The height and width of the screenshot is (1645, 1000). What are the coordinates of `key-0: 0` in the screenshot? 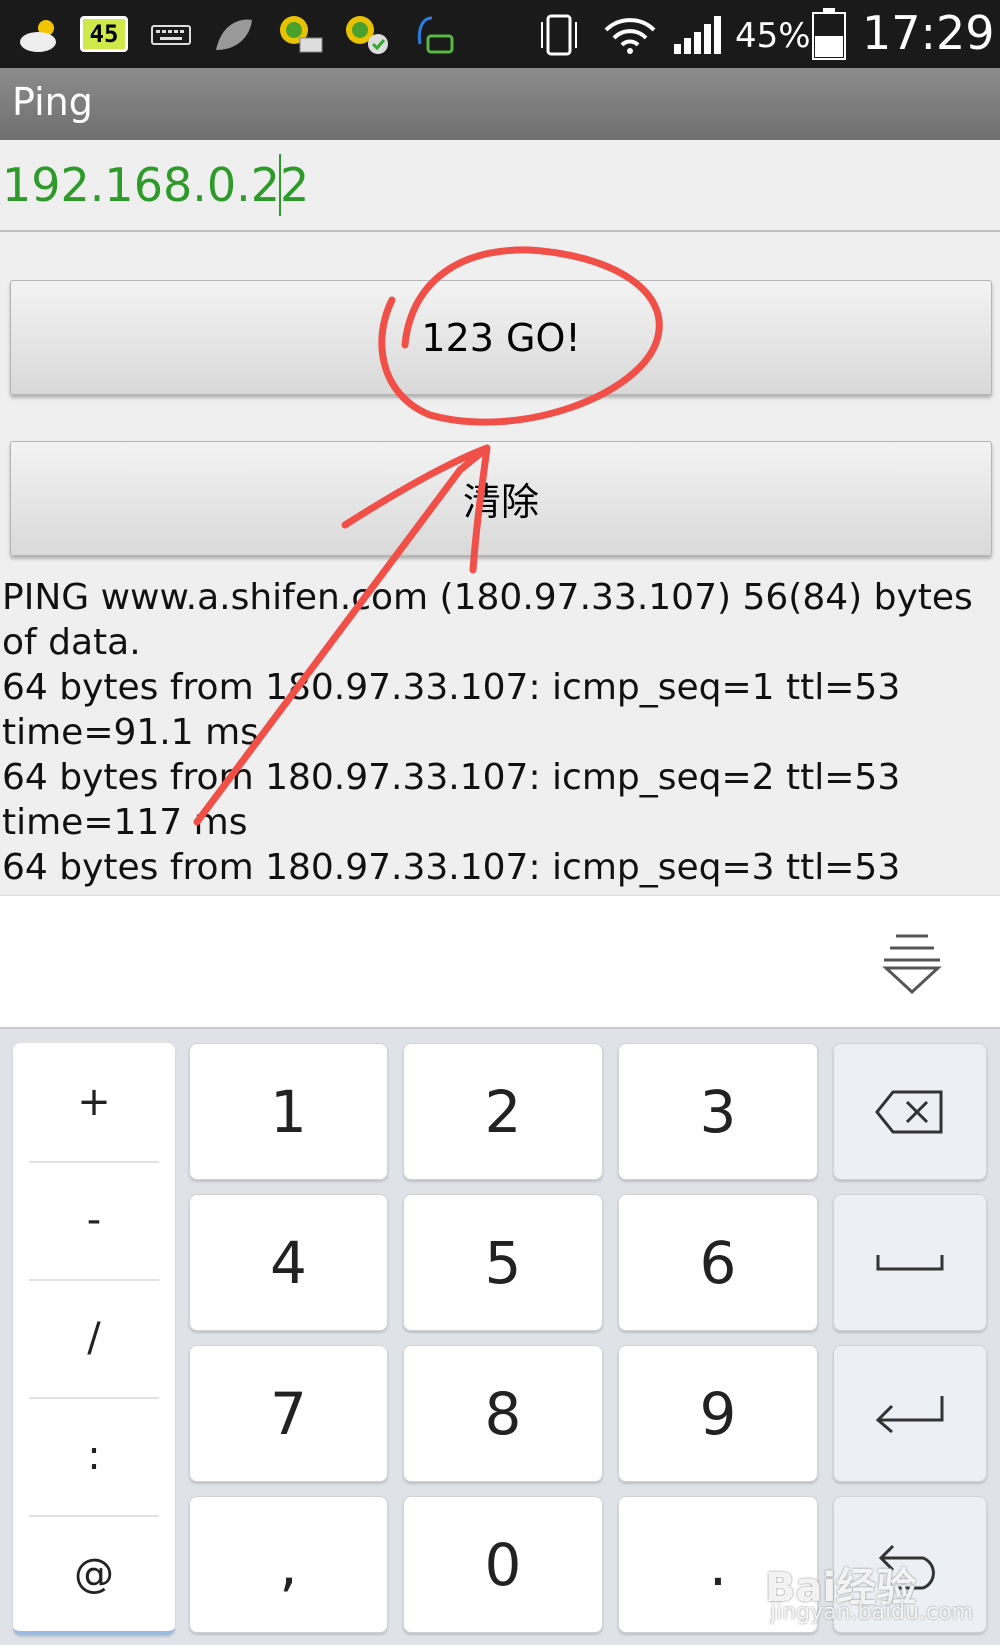 It's located at (503, 1564).